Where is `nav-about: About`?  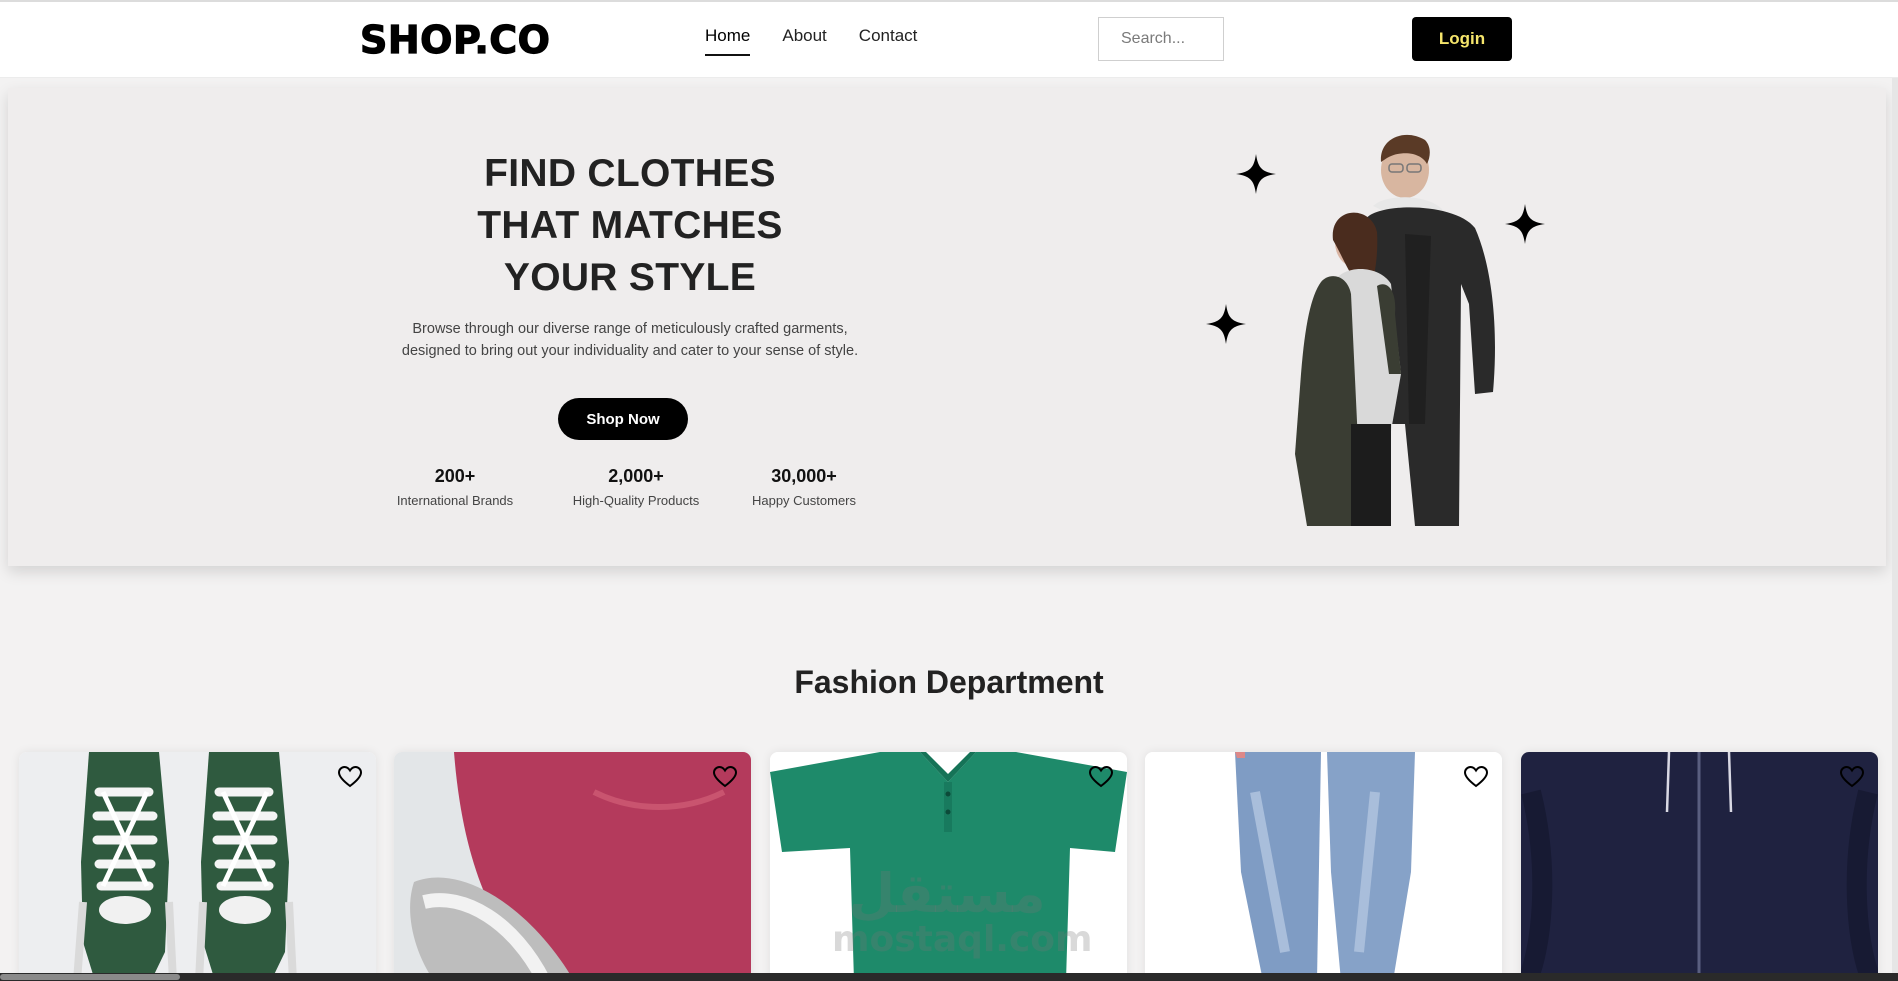
nav-about: About is located at coordinates (804, 41).